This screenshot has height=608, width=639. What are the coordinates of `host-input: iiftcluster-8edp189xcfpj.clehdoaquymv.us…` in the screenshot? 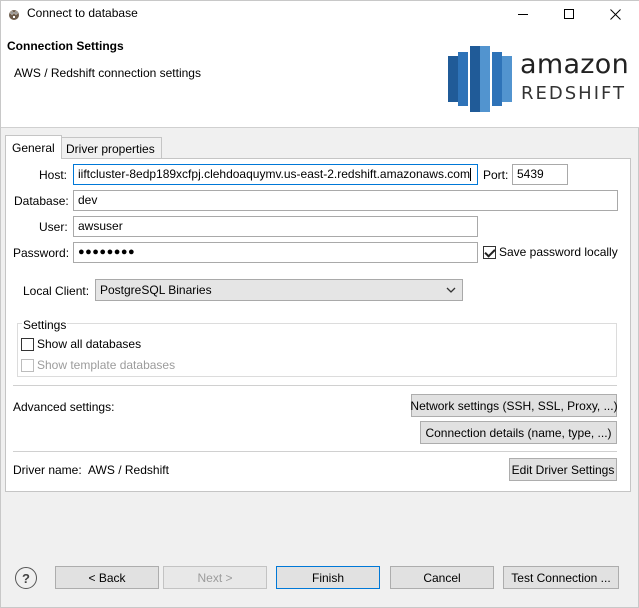 It's located at (275, 174).